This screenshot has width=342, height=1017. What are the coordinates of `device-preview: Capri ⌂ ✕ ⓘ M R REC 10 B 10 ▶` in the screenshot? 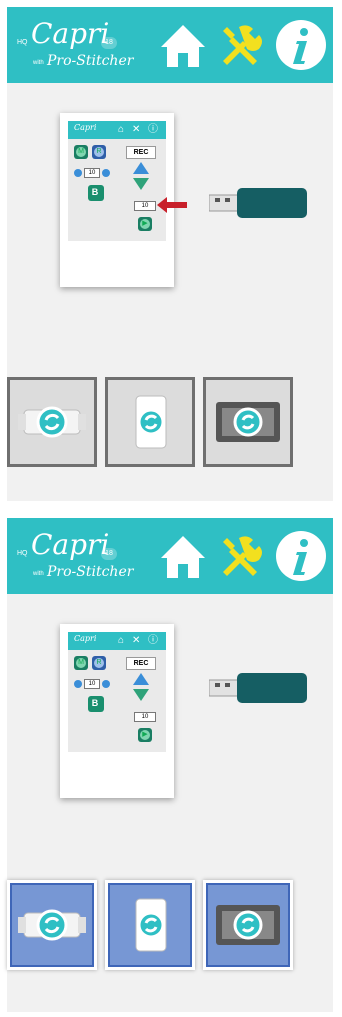 It's located at (117, 711).